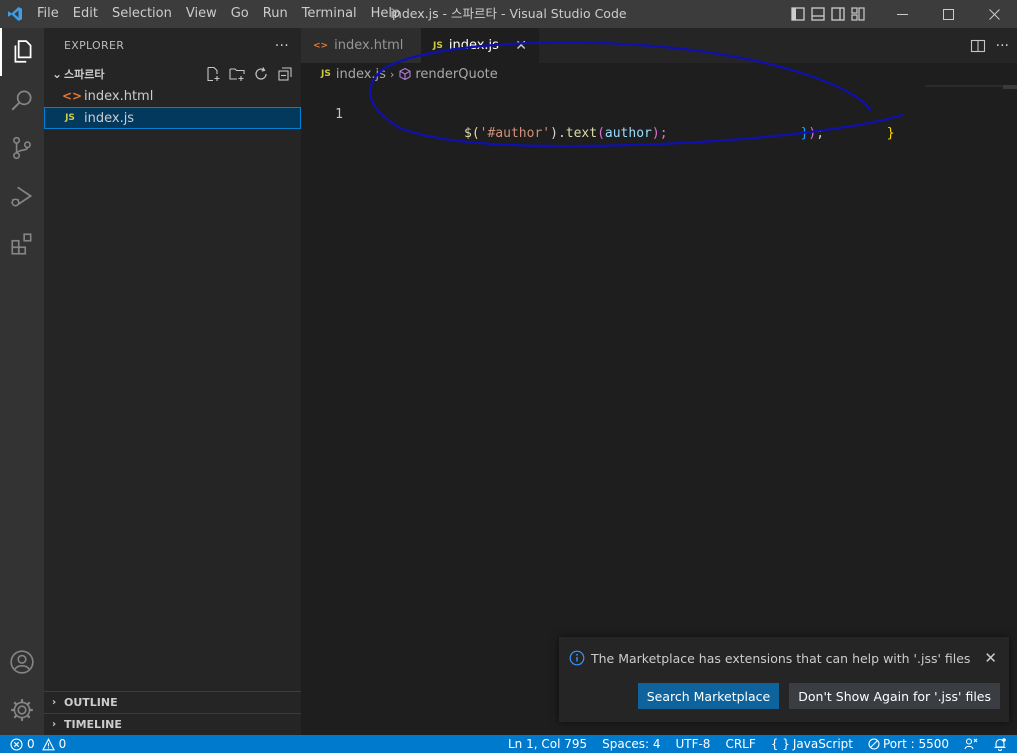 The image size is (1017, 753). Describe the element at coordinates (838, 14) in the screenshot. I see `toggle-secondary-sidebar-icon` at that location.